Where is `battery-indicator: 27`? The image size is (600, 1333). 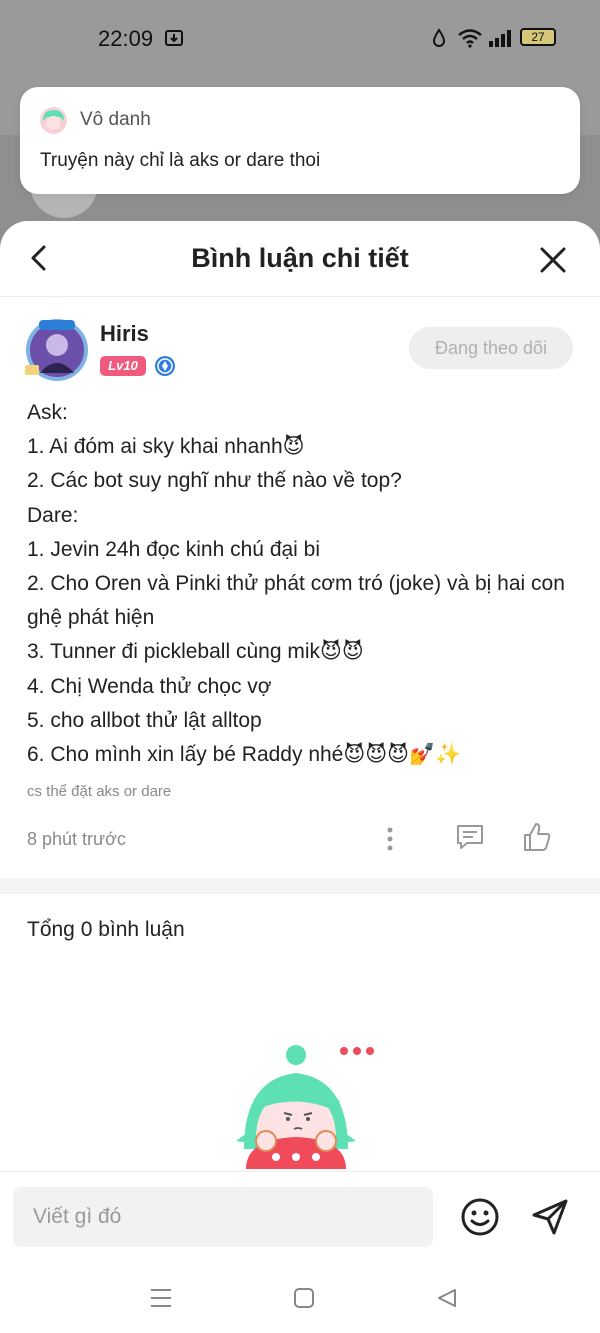 battery-indicator: 27 is located at coordinates (538, 37).